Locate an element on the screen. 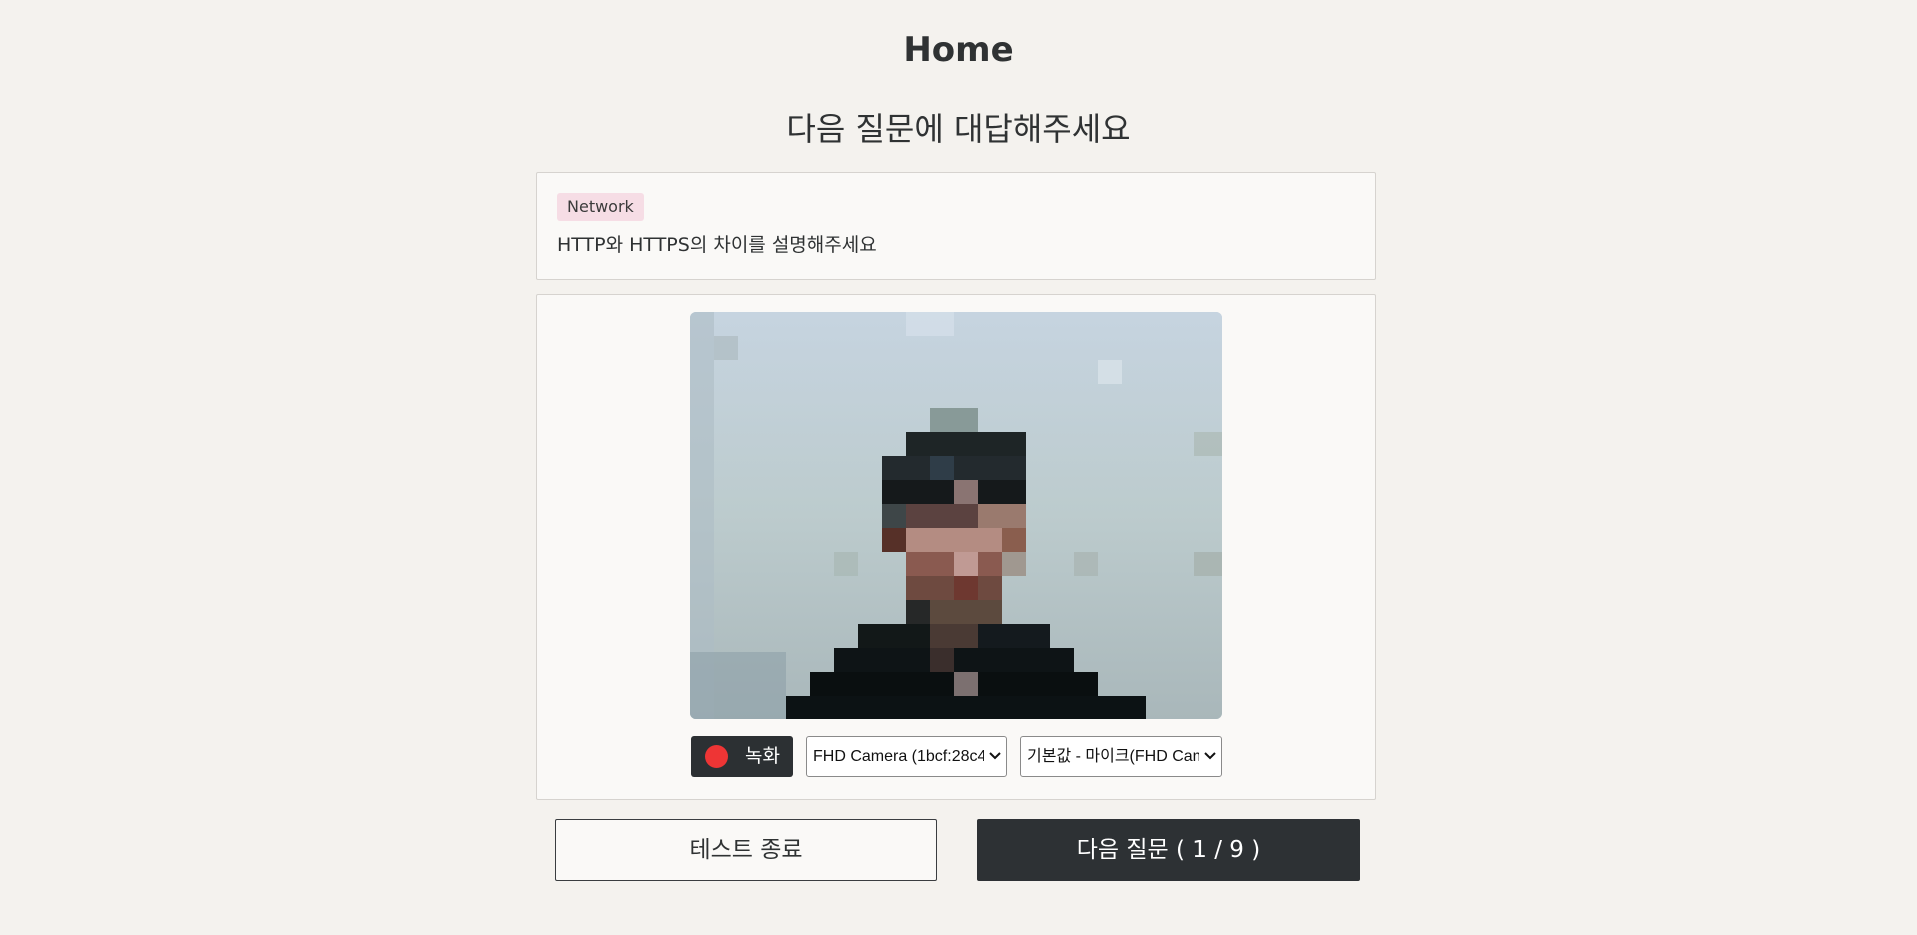  microphone-select: 기본값 - 마이크(FHD Camera Microphone) is located at coordinates (1121, 756).